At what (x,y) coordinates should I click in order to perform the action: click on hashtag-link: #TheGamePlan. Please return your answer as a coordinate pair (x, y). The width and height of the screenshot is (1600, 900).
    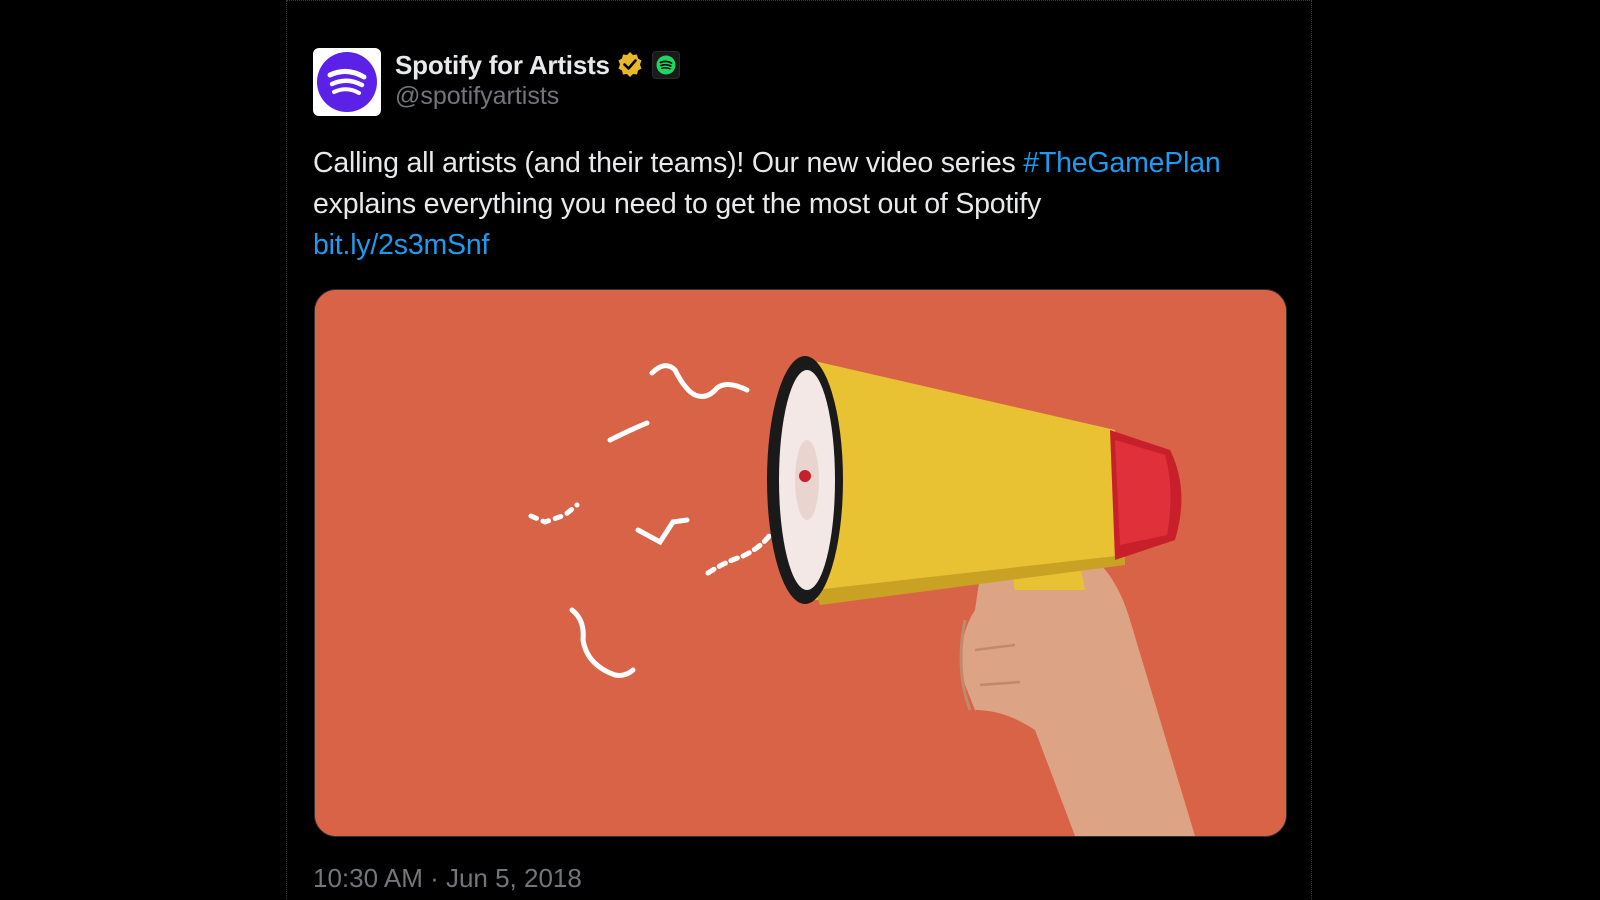
    Looking at the image, I should click on (1121, 163).